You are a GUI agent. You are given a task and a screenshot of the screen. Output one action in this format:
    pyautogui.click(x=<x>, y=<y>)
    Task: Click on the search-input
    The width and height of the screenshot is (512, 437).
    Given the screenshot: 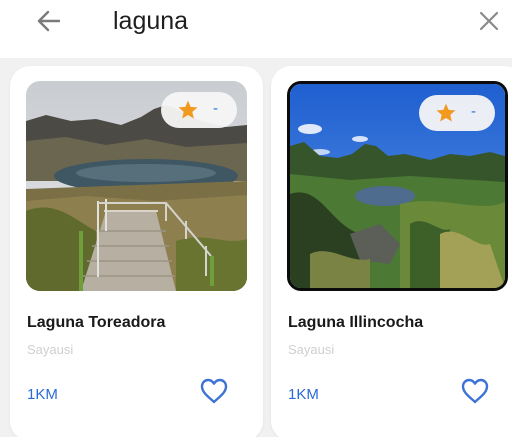 What is the action you would take?
    pyautogui.click(x=273, y=21)
    